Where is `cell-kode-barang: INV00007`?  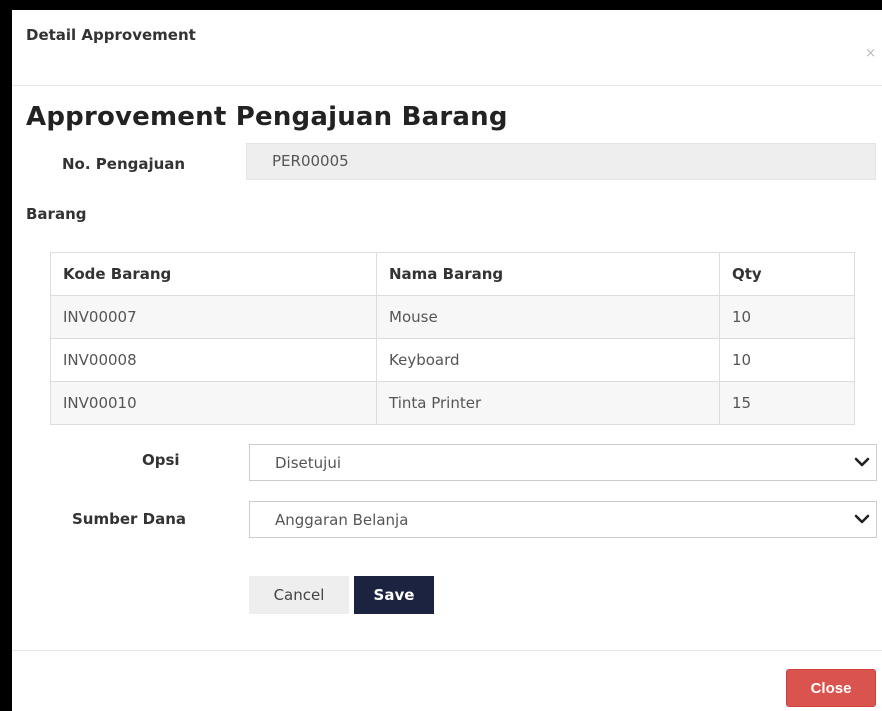 cell-kode-barang: INV00007 is located at coordinates (213, 317).